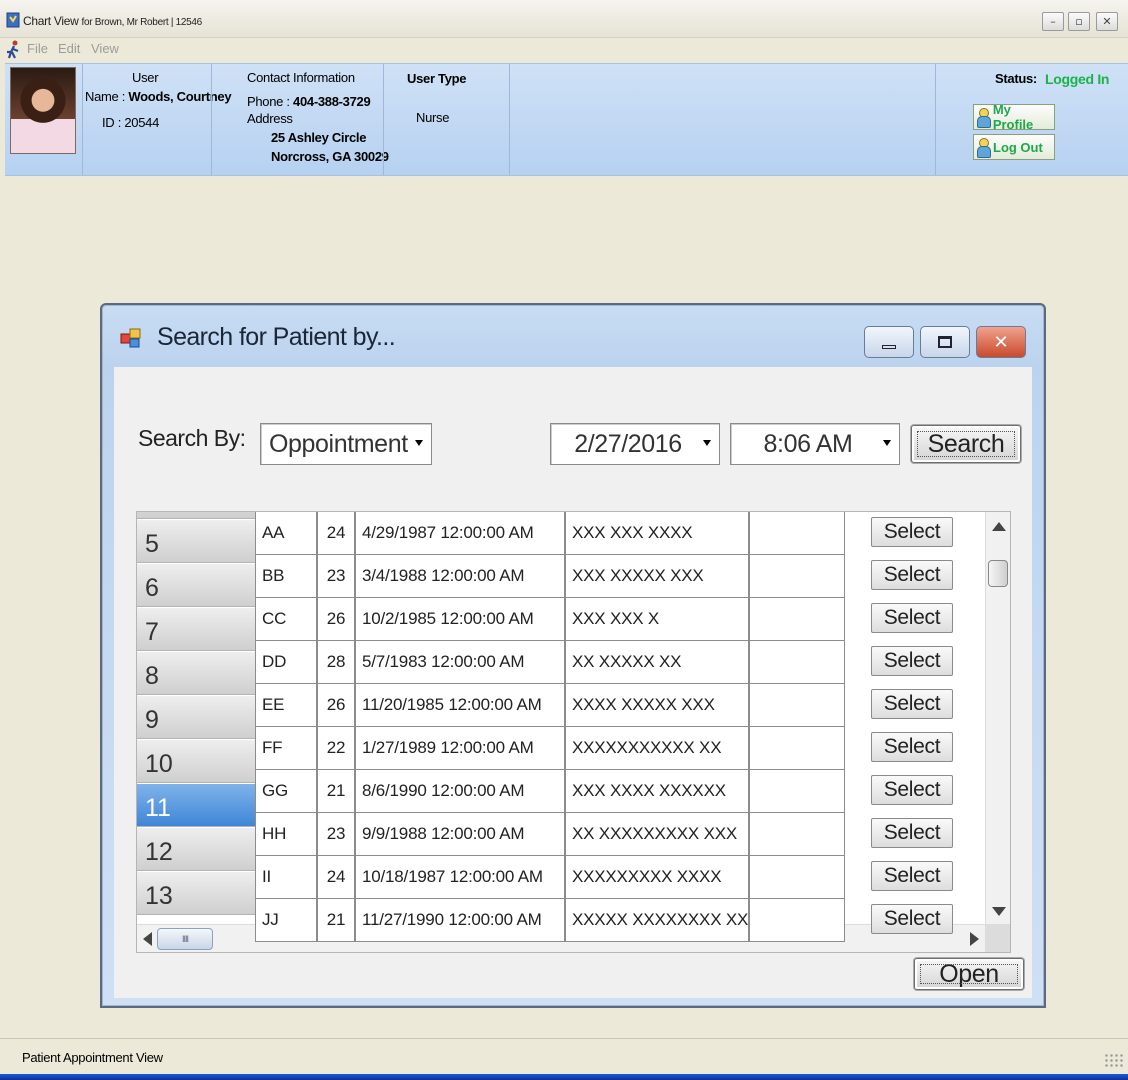 This screenshot has width=1128, height=1080. What do you see at coordinates (460, 619) in the screenshot?
I see `cell-datetime: 10/2/1985 12:00:00 AM` at bounding box center [460, 619].